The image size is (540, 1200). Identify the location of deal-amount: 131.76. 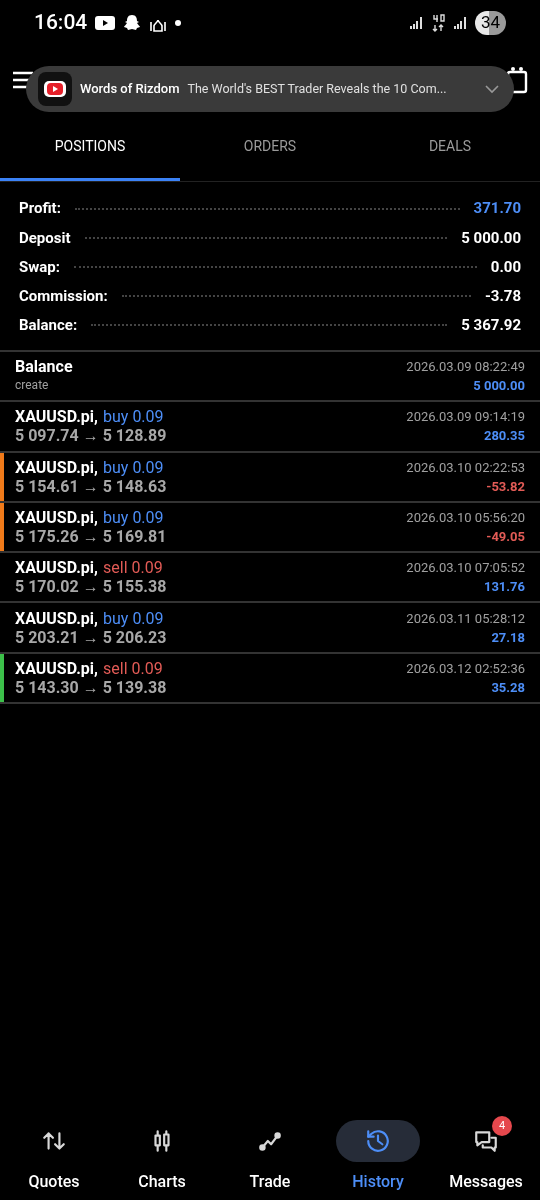
(504, 587).